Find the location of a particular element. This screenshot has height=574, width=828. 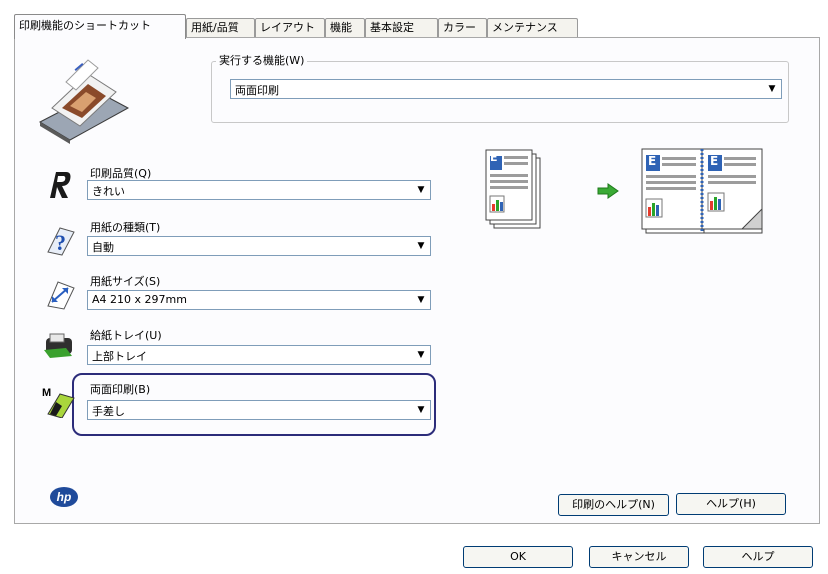

paper-type-select-value: 自動 is located at coordinates (103, 247).